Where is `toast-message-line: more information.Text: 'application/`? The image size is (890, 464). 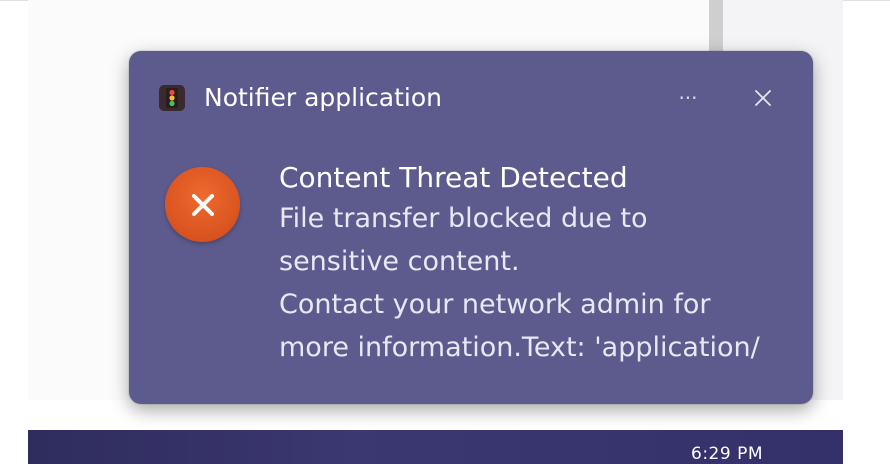 toast-message-line: more information.Text: 'application/ is located at coordinates (519, 347).